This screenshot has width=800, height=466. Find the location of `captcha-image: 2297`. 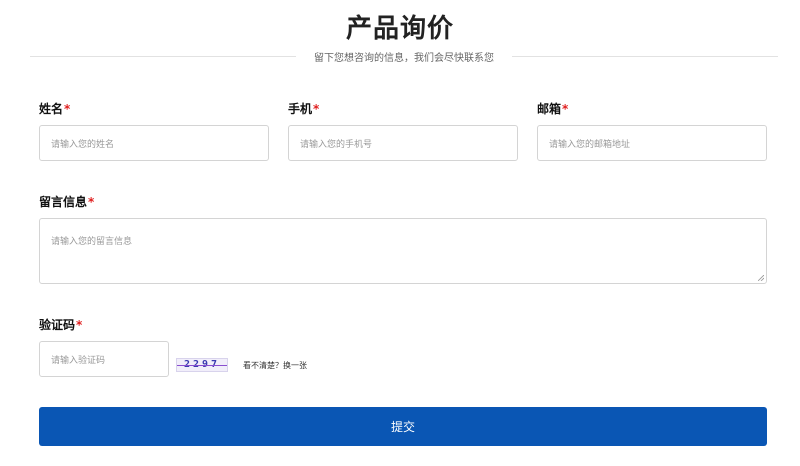

captcha-image: 2297 is located at coordinates (202, 365).